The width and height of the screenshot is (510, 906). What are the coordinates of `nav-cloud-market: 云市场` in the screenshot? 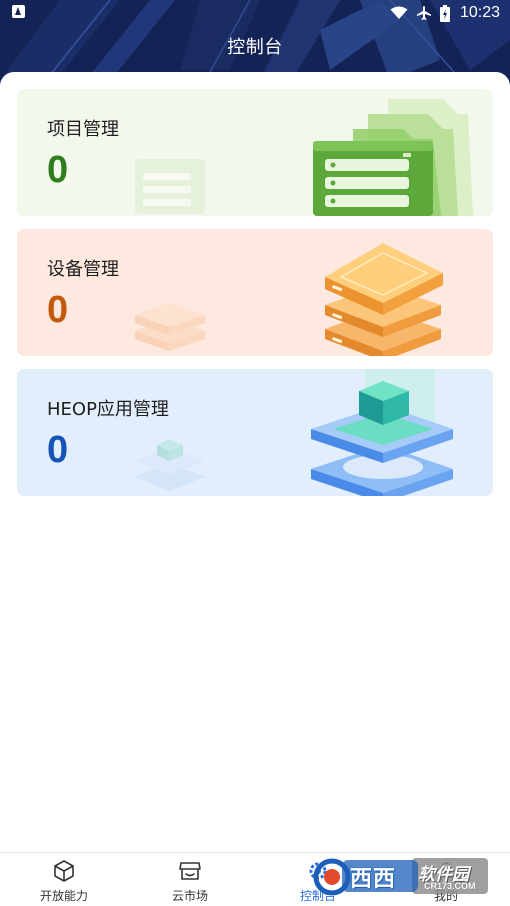 It's located at (190, 879).